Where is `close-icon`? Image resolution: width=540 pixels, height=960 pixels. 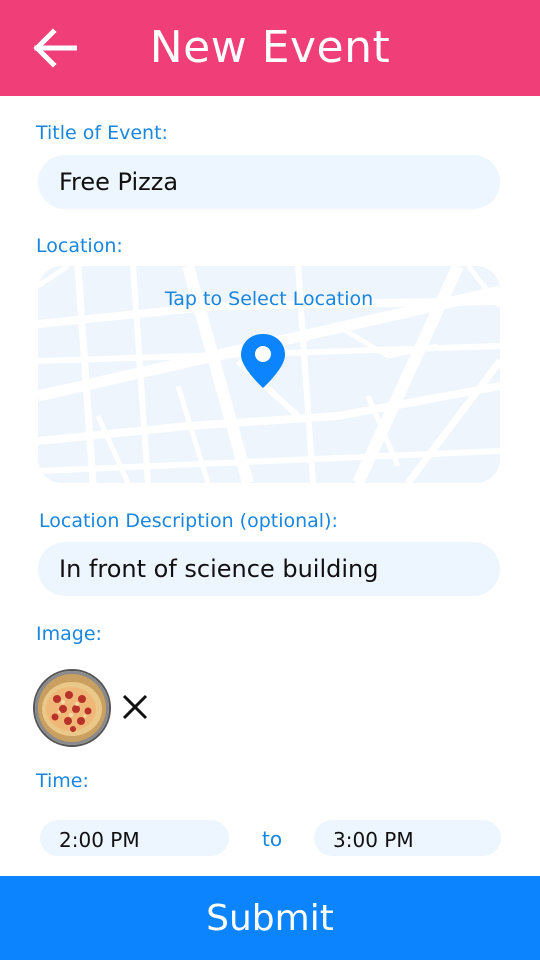
close-icon is located at coordinates (135, 707).